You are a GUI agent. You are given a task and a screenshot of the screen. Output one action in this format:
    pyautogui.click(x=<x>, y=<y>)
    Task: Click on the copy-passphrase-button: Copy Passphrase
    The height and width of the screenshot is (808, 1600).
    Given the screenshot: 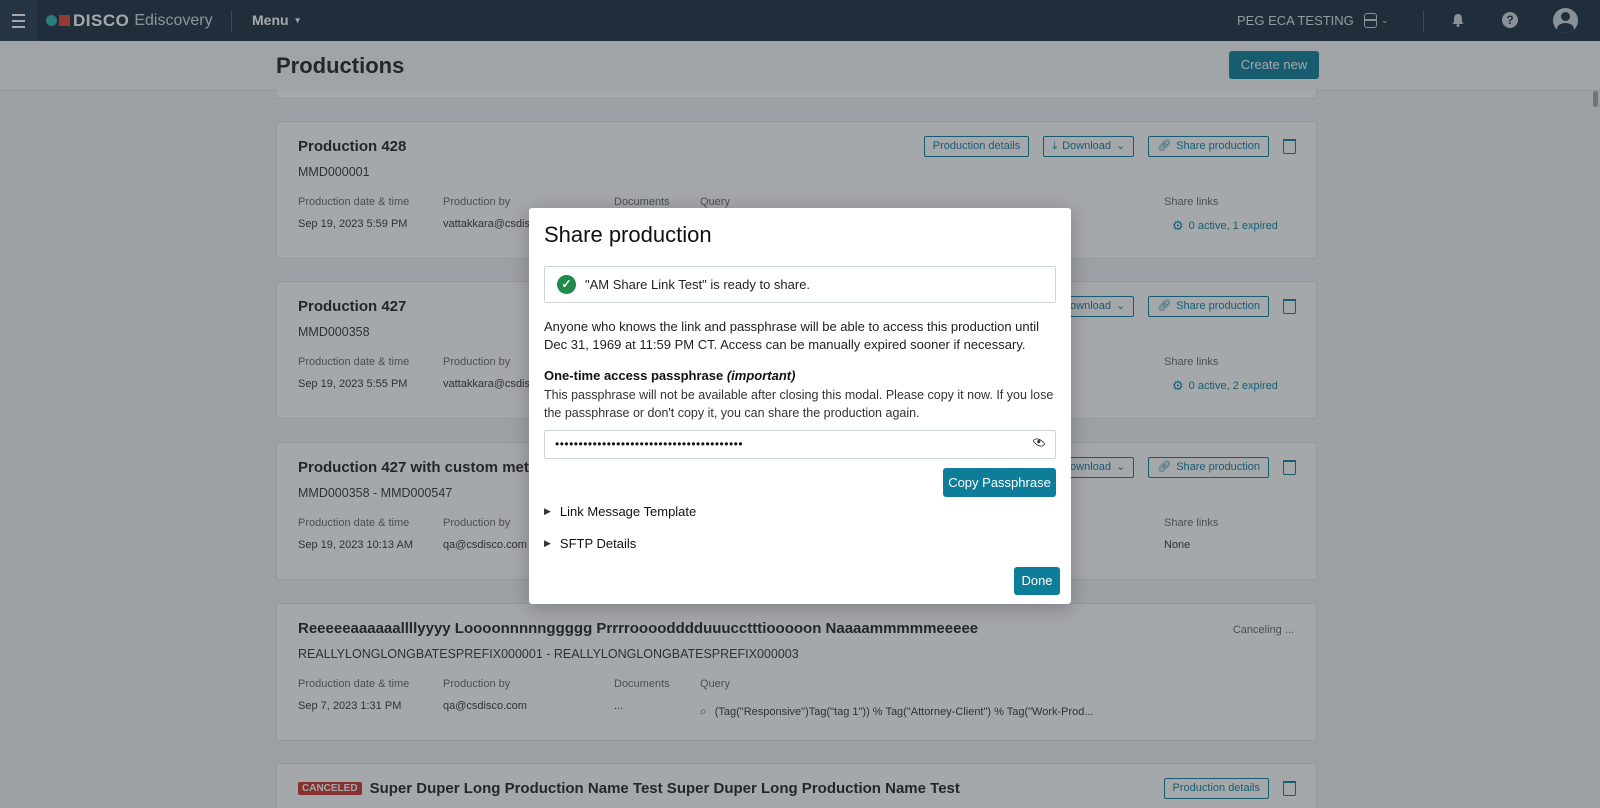 What is the action you would take?
    pyautogui.click(x=999, y=482)
    